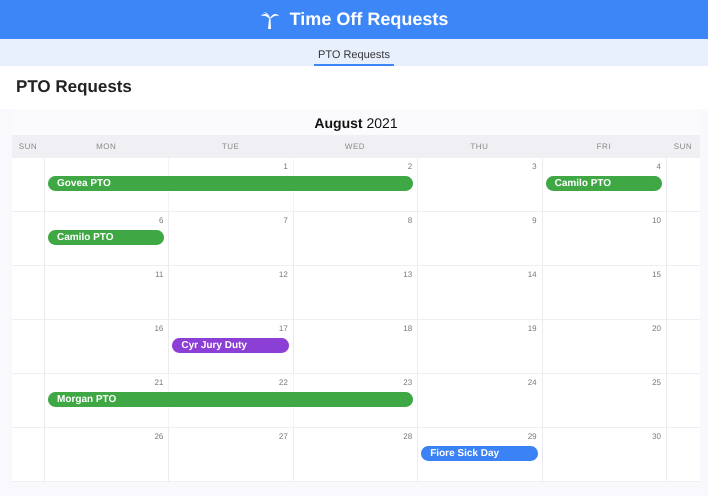 This screenshot has width=708, height=496. I want to click on day-number: 26, so click(158, 436).